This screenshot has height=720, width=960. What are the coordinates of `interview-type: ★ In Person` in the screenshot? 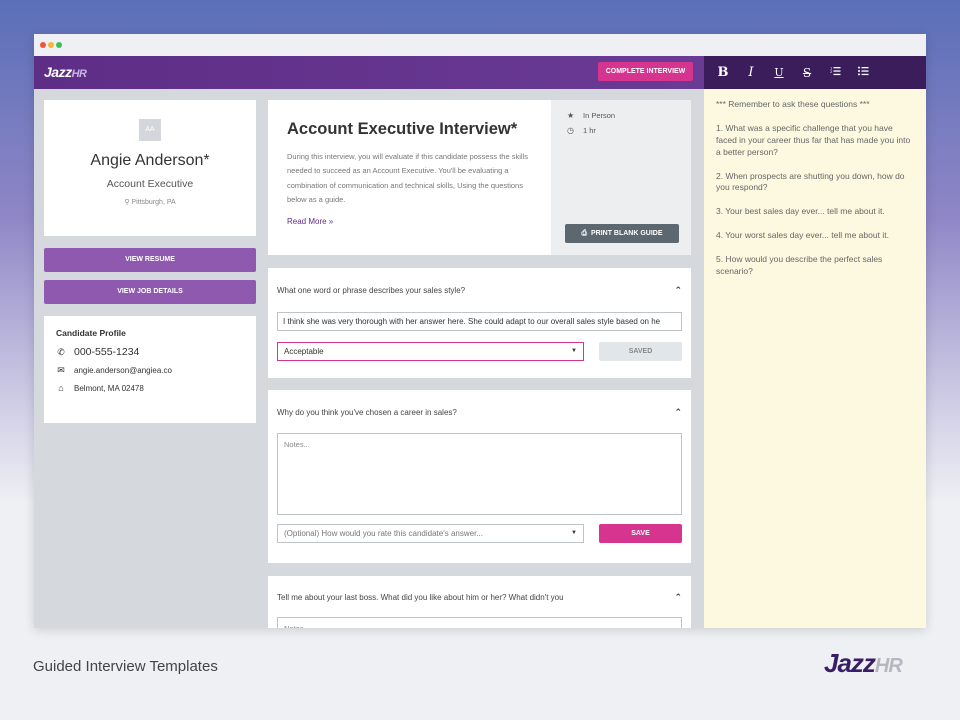 It's located at (621, 115).